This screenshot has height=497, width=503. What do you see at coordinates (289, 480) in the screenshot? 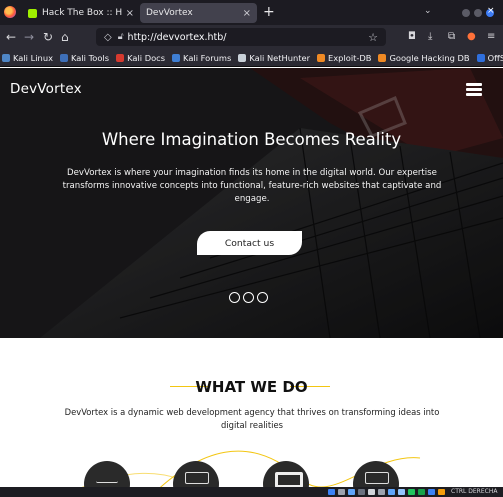
I see `layout-icon` at bounding box center [289, 480].